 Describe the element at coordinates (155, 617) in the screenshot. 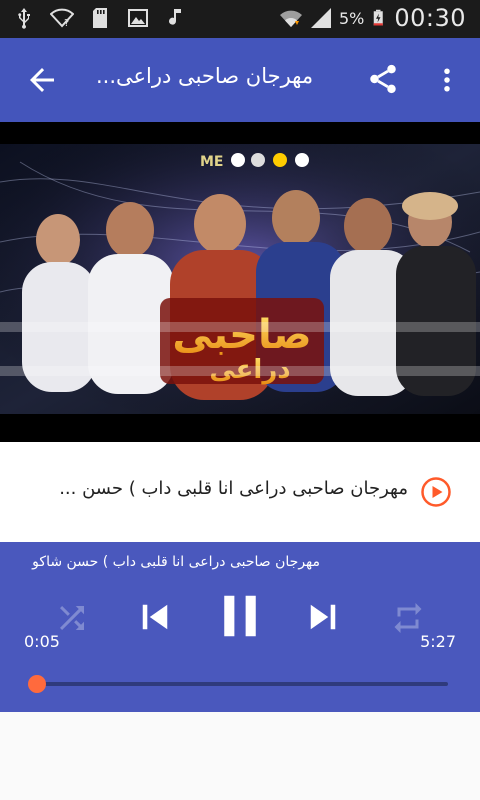

I see `skip-previous-icon` at that location.